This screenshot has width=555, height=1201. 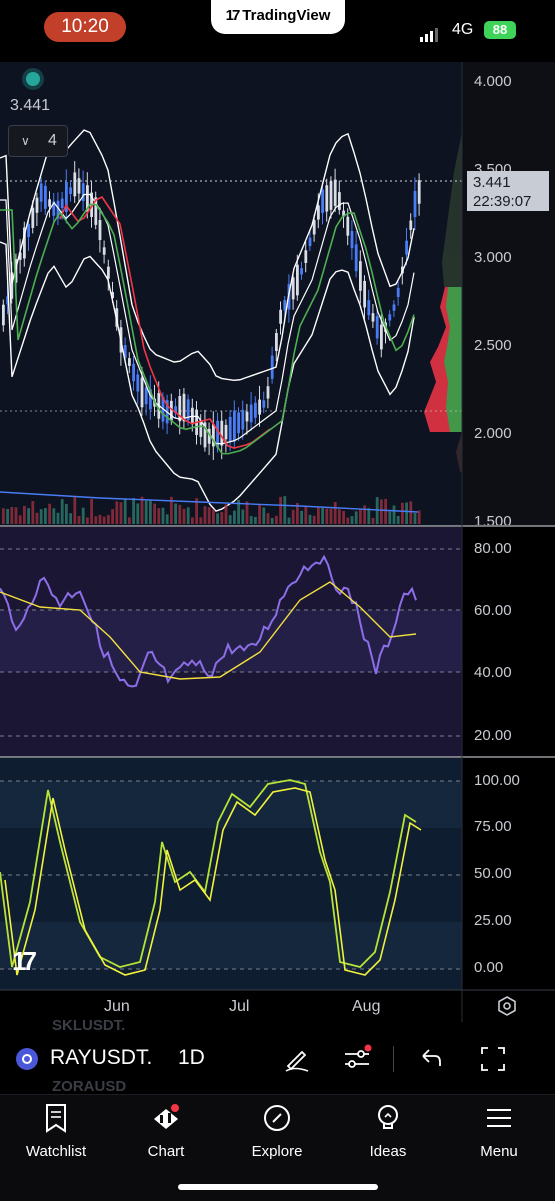 I want to click on nav-label: Chart, so click(x=166, y=1151).